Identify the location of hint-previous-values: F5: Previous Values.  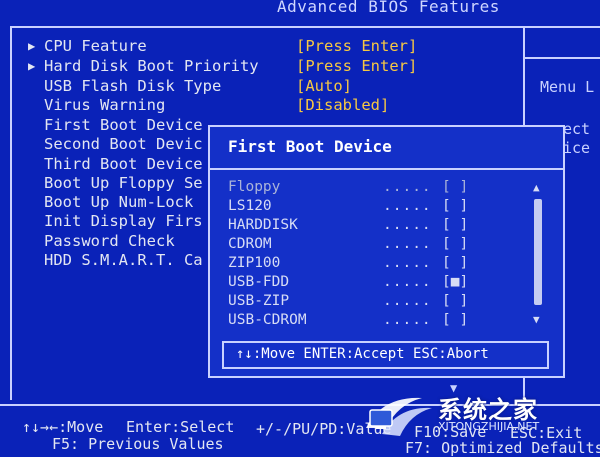
(138, 444).